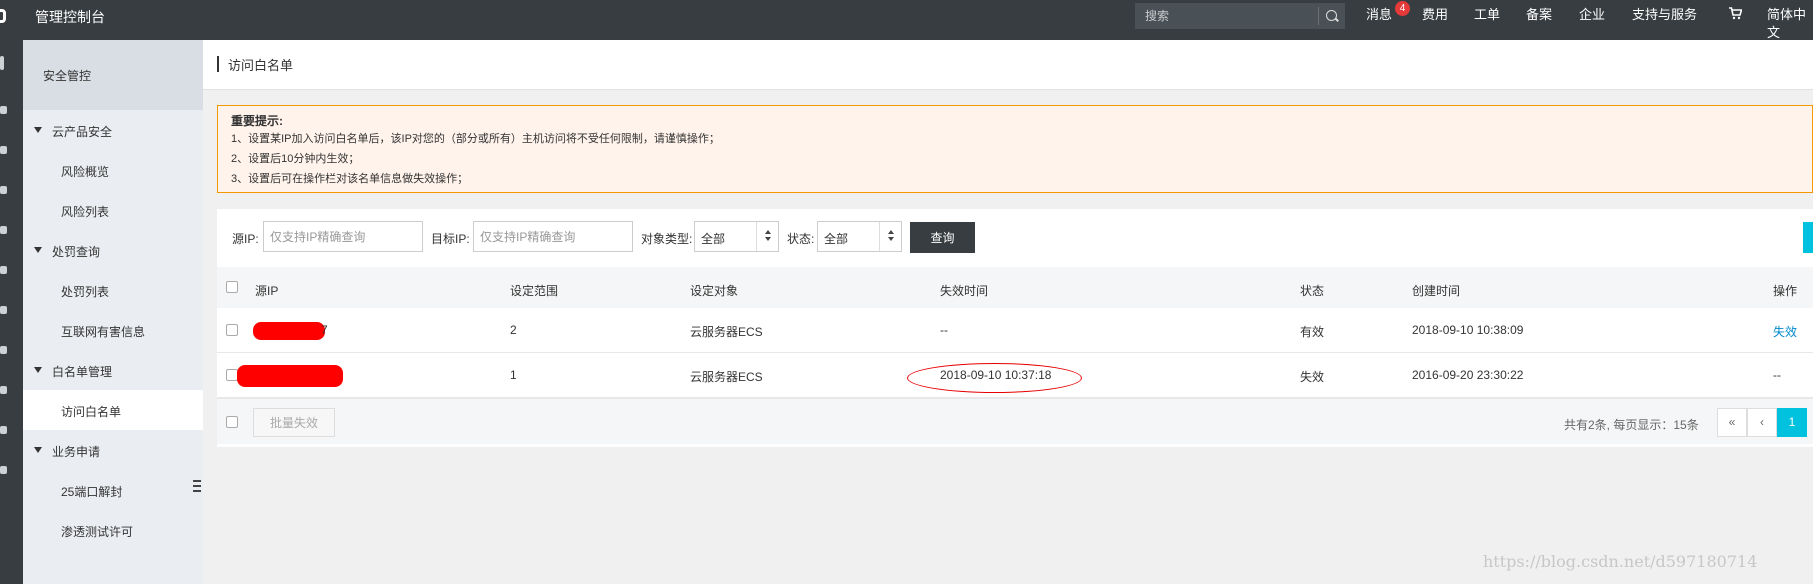 Image resolution: width=1813 pixels, height=584 pixels. Describe the element at coordinates (1664, 15) in the screenshot. I see `nav-support: 支持与服务` at that location.